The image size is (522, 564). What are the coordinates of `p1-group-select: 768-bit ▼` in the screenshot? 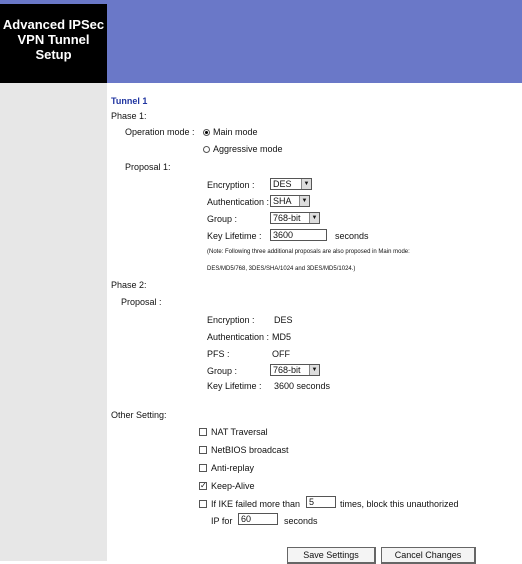 It's located at (295, 218).